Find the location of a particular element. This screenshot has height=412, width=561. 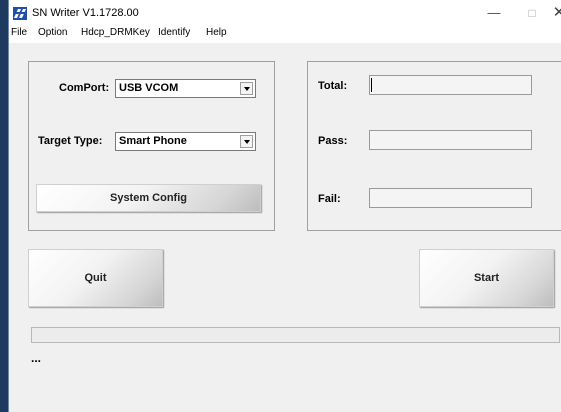

total-field is located at coordinates (450, 85).